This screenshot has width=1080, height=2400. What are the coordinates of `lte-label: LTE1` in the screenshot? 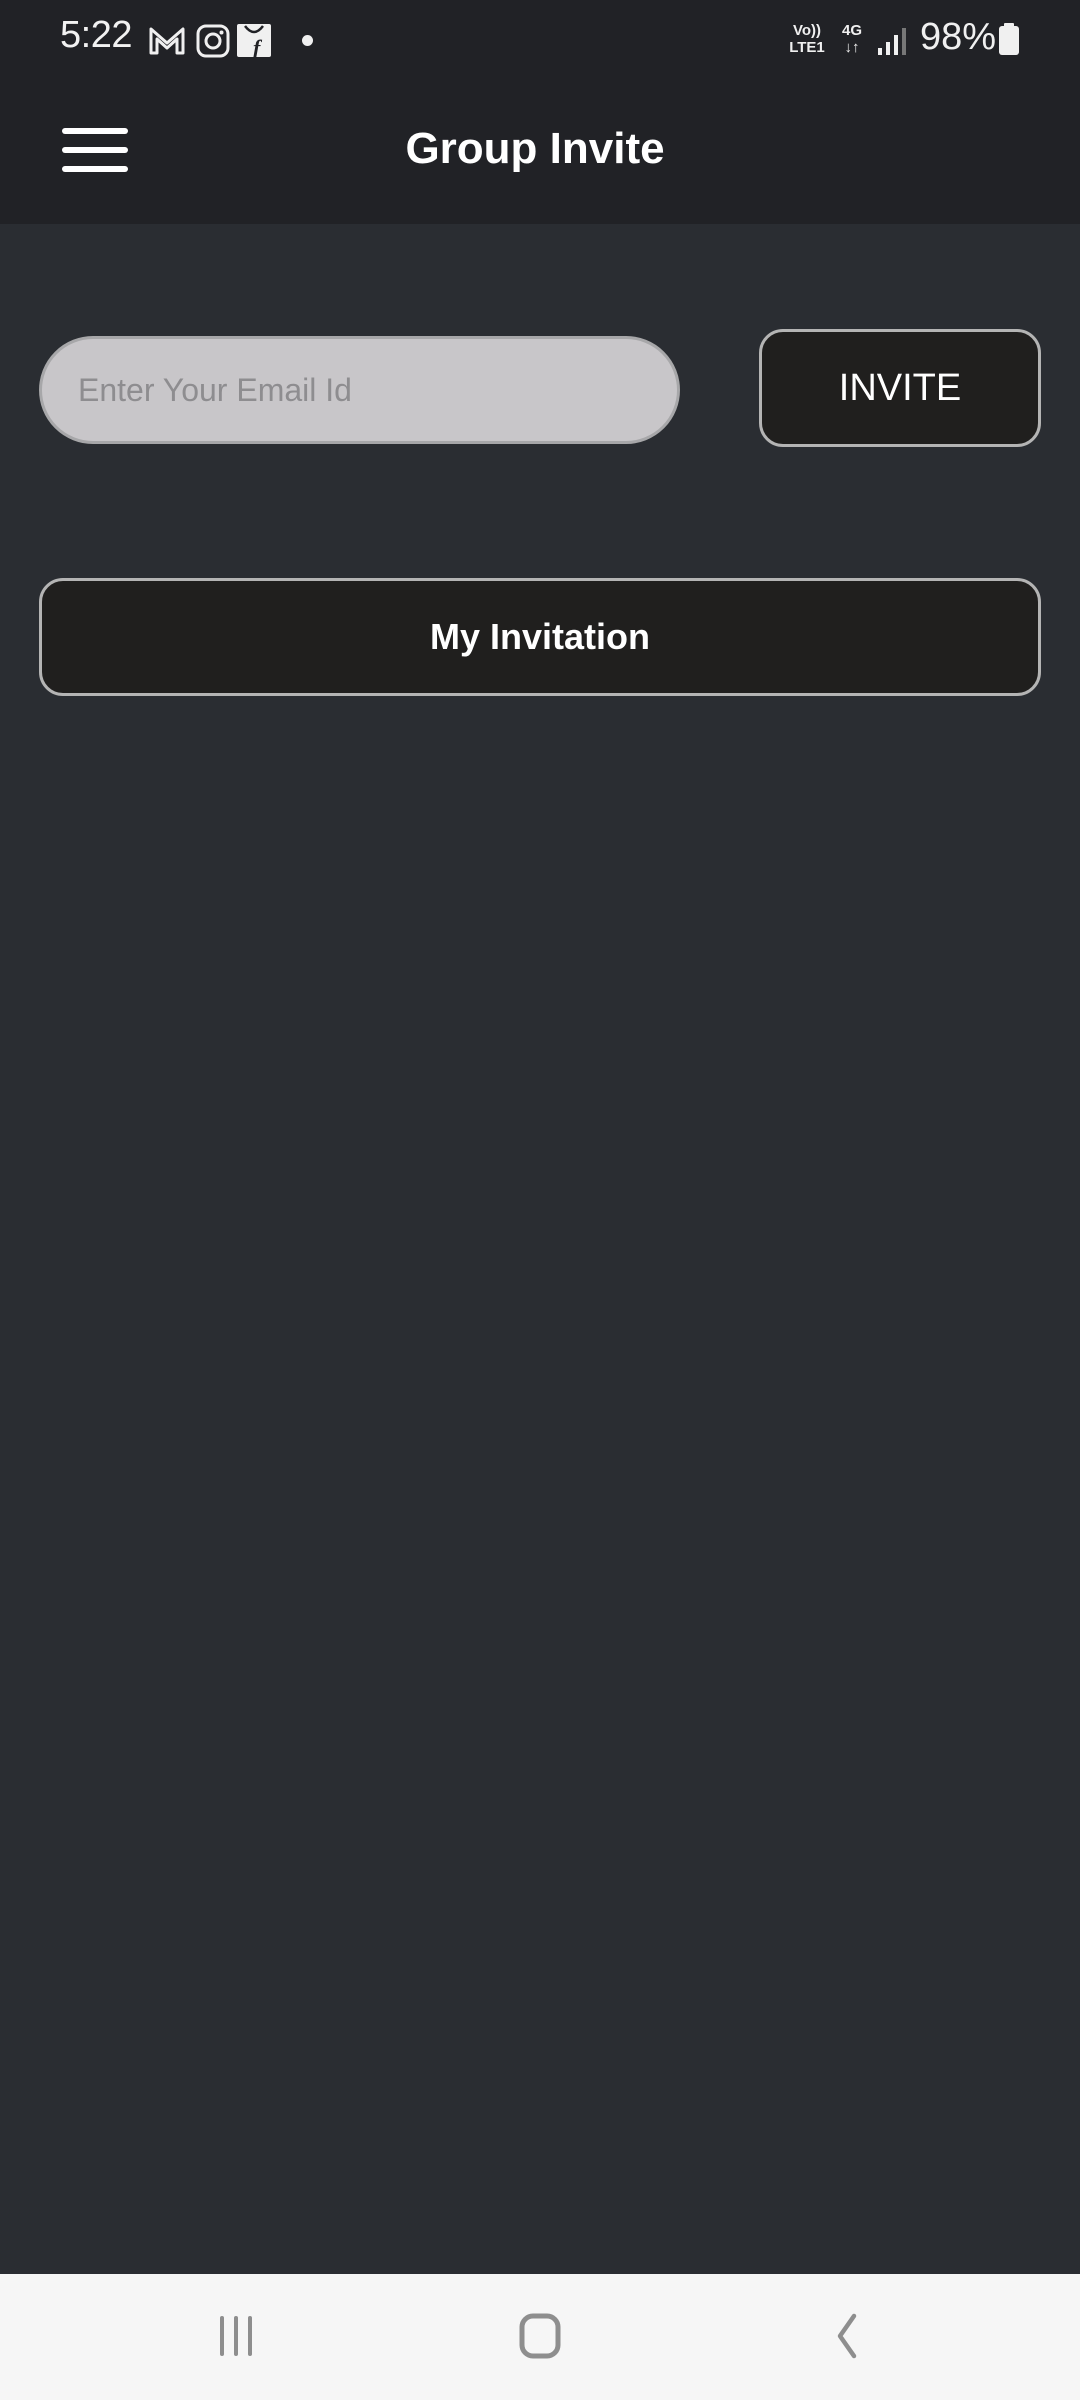 It's located at (807, 47).